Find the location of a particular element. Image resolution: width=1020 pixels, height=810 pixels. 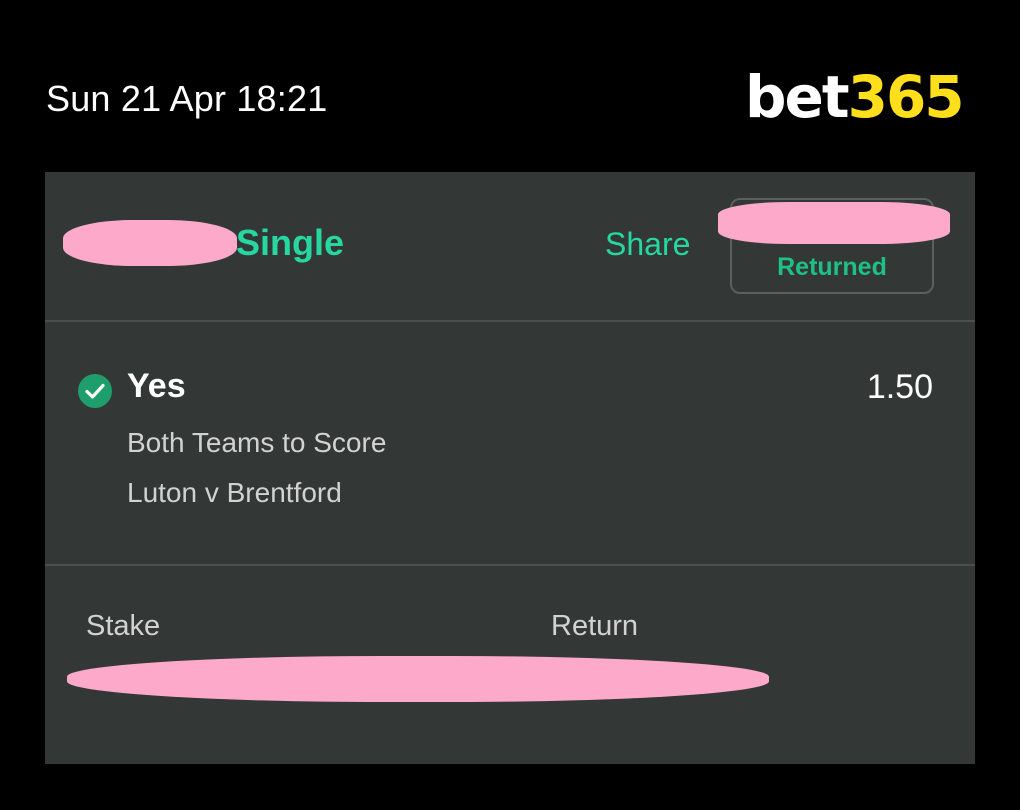

selection-event: Luton v Brentford is located at coordinates (234, 492).